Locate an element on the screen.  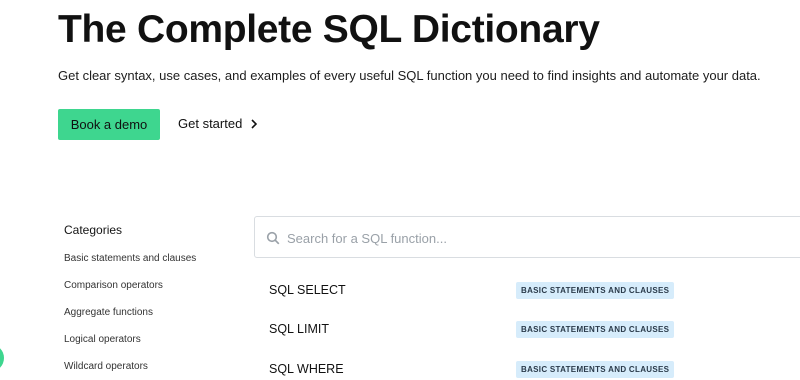
function-name-select: SQL SELECT is located at coordinates (307, 290).